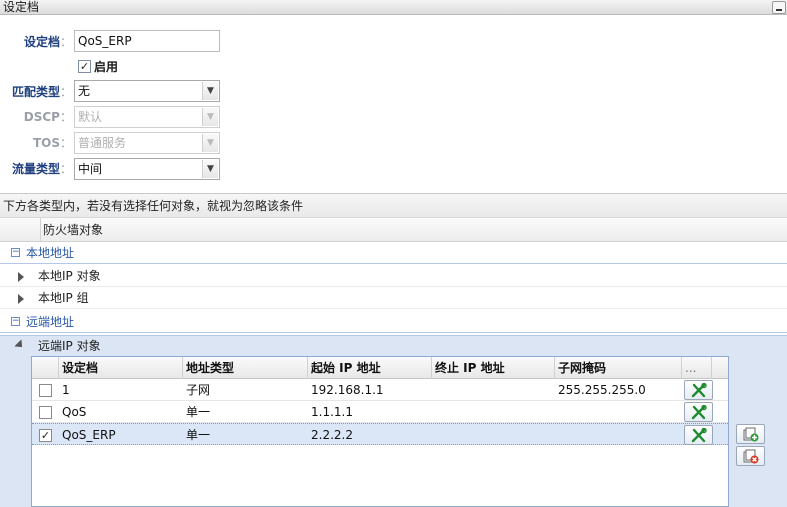 Image resolution: width=787 pixels, height=507 pixels. I want to click on profile-label: 设定档：, so click(47, 42).